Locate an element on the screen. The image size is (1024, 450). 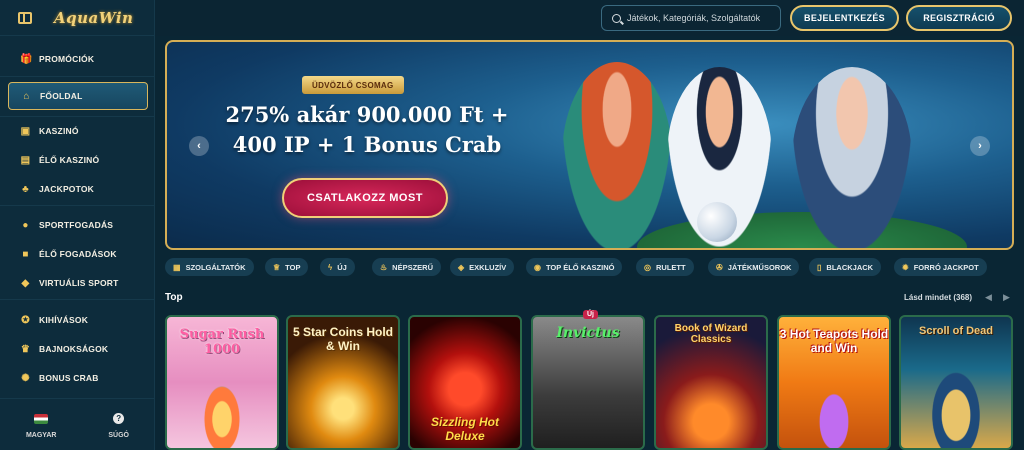
search-icon is located at coordinates (616, 18).